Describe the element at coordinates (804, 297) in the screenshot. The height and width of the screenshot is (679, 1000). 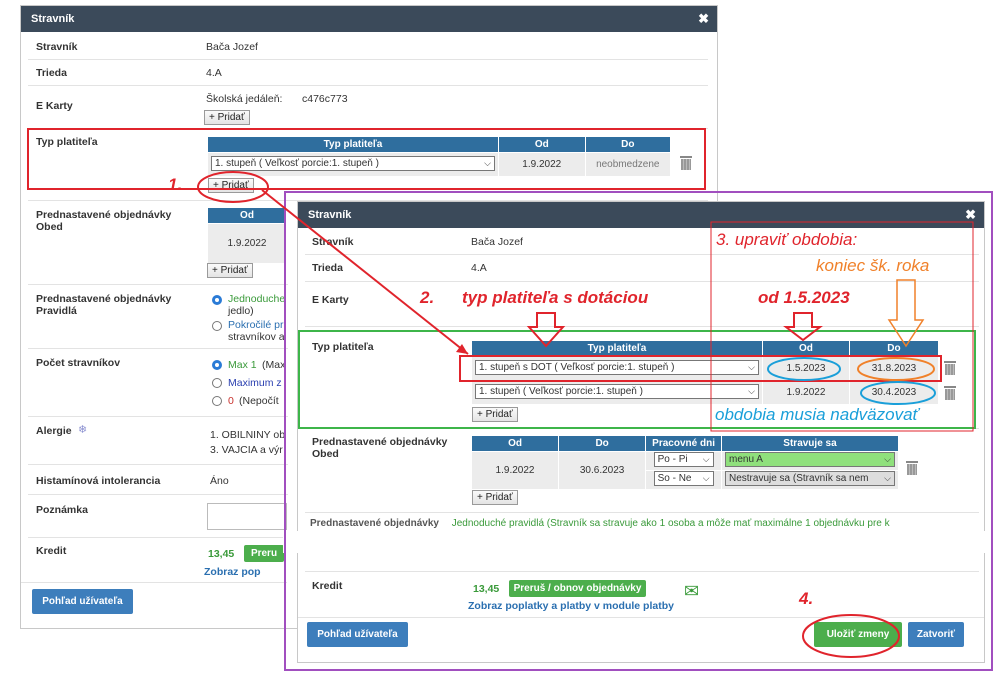
I see `annotation-step3-from: od 1.5.2023` at that location.